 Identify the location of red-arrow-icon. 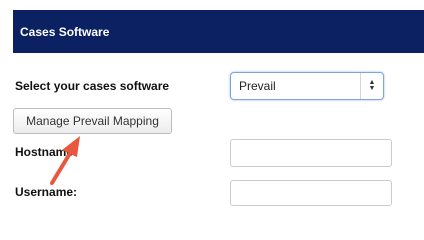
(65, 160).